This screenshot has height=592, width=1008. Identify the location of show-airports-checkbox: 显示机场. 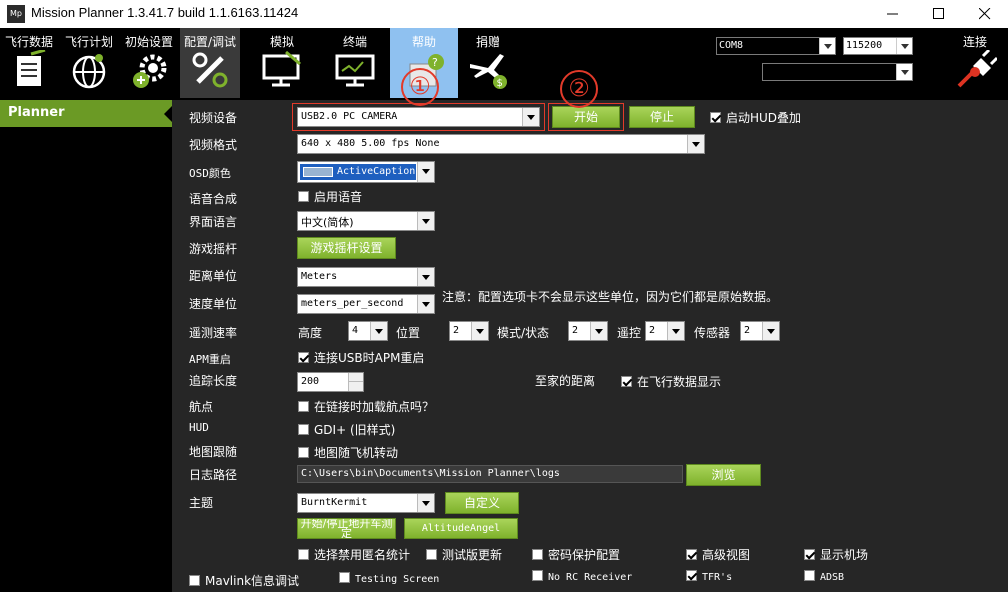
(836, 554).